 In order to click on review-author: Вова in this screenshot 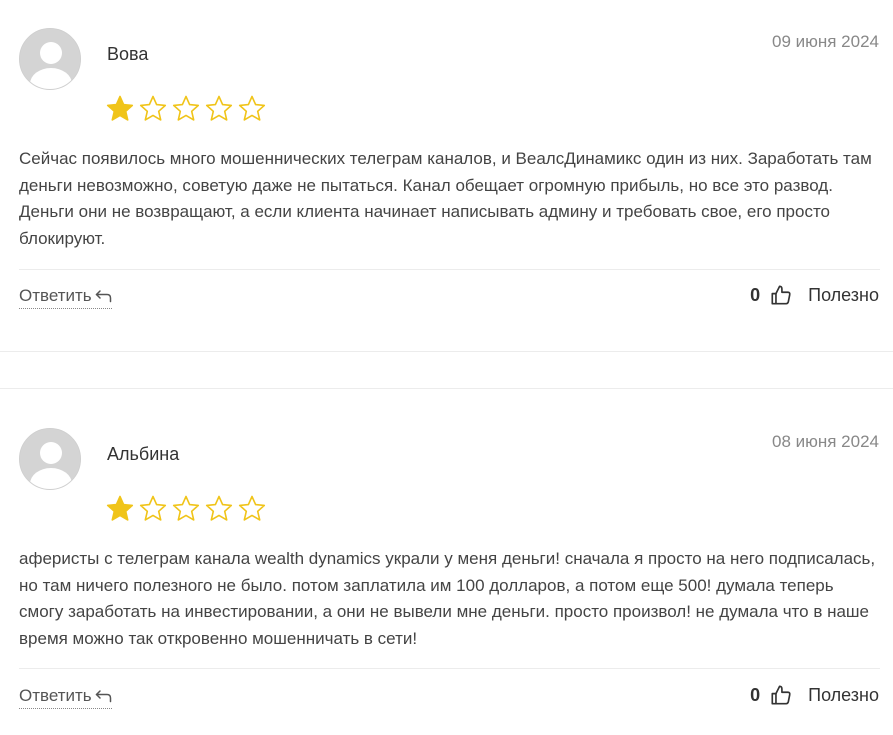, I will do `click(128, 54)`.